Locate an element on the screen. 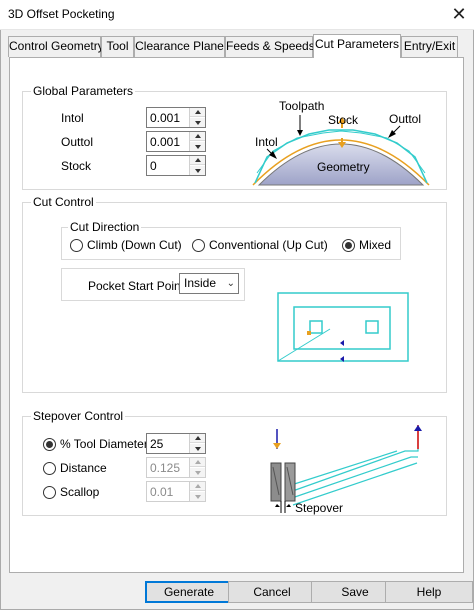 This screenshot has width=474, height=610. global-parameters-legend: Global Parameters is located at coordinates (83, 91).